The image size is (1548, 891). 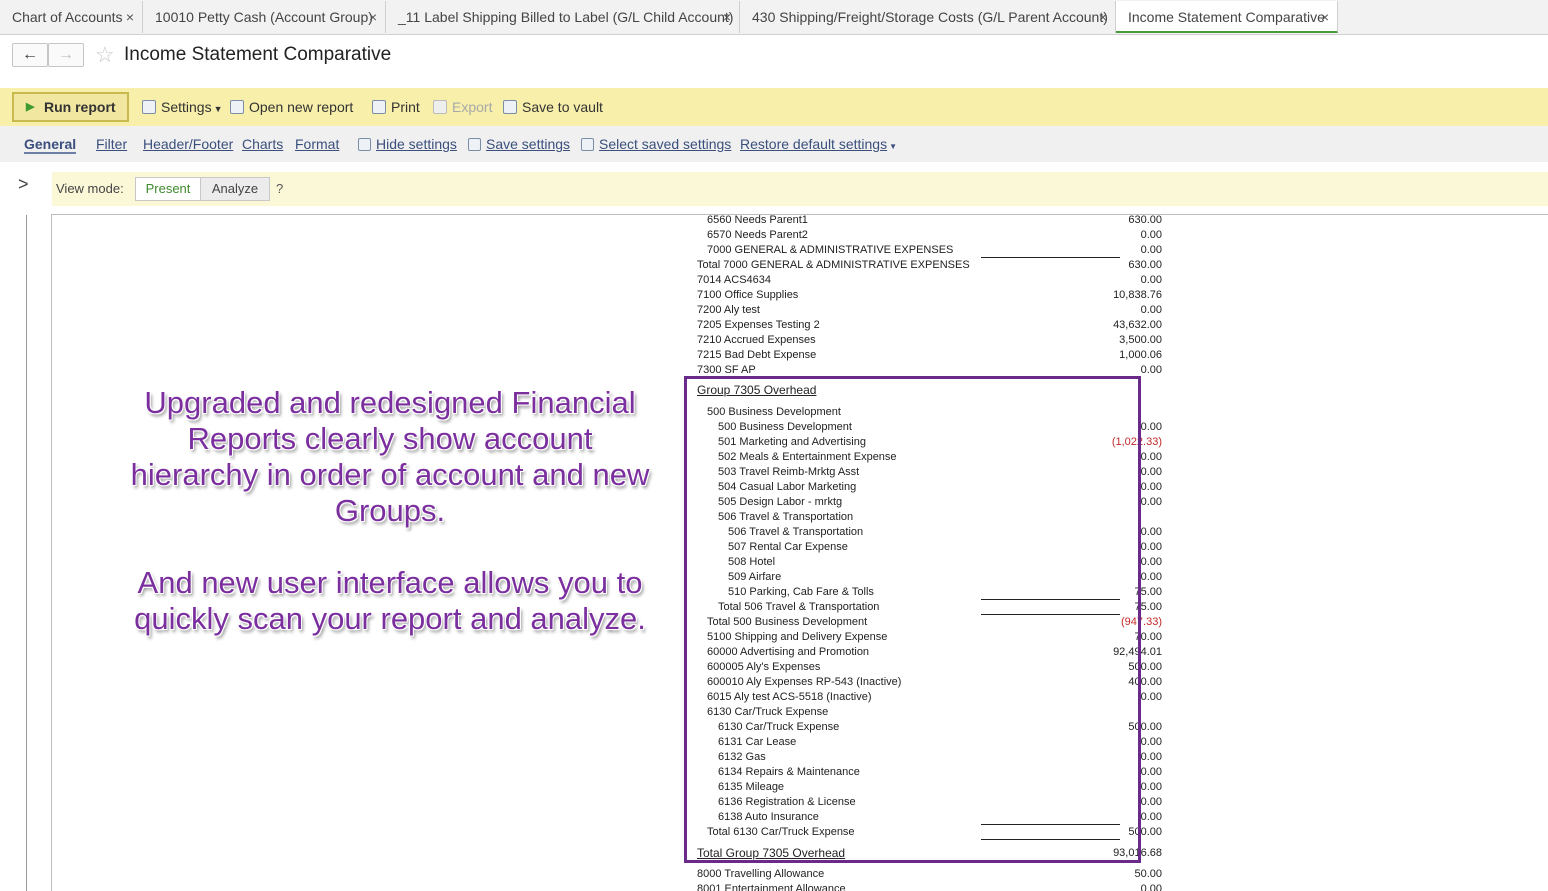 I want to click on tree-guide-line, so click(x=26, y=553).